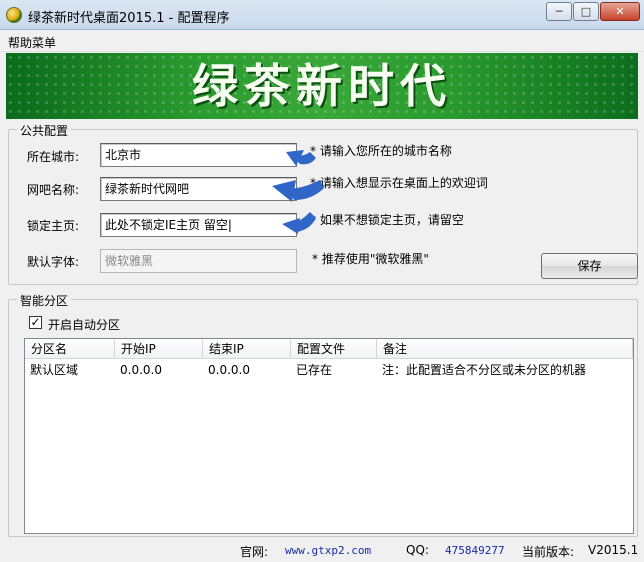 This screenshot has width=644, height=562. Describe the element at coordinates (314, 370) in the screenshot. I see `cell-config-file: 已存在` at that location.